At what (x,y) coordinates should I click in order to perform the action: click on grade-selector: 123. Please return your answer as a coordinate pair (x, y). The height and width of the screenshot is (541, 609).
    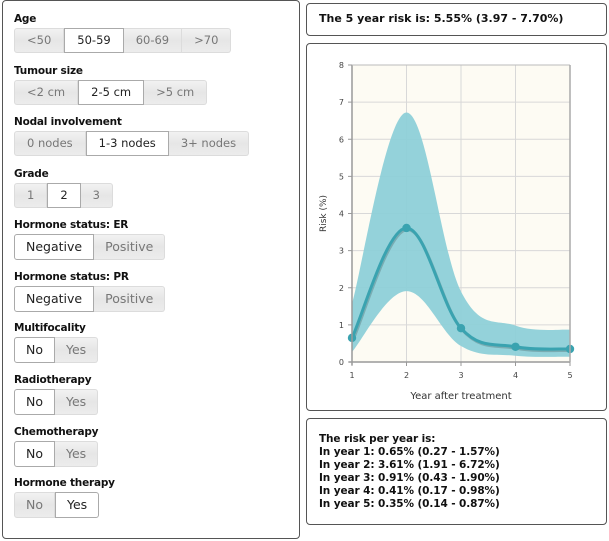
    Looking at the image, I should click on (63, 195).